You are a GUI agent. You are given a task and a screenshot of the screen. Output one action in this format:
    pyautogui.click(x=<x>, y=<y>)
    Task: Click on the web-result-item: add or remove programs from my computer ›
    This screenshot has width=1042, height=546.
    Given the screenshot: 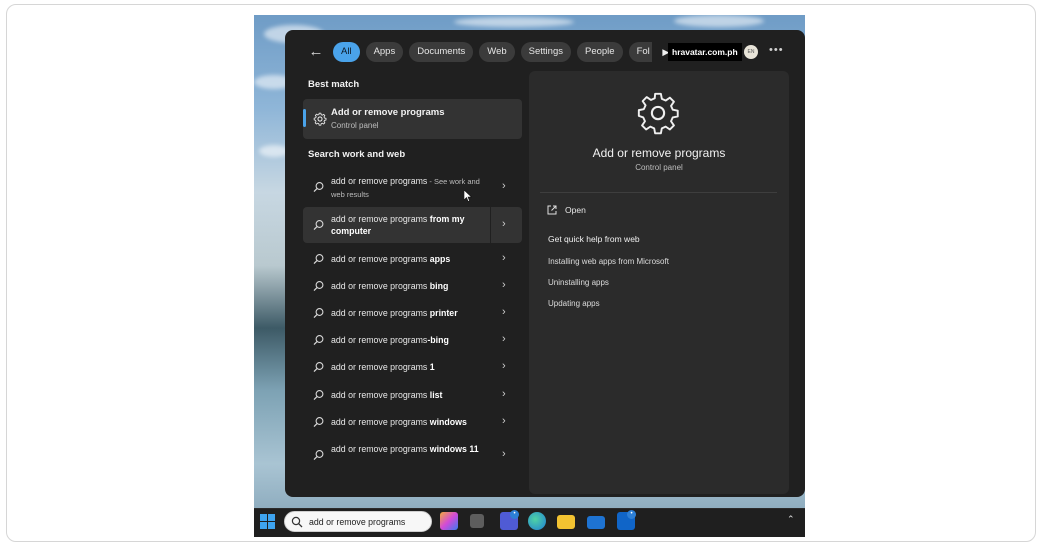 What is the action you would take?
    pyautogui.click(x=412, y=225)
    